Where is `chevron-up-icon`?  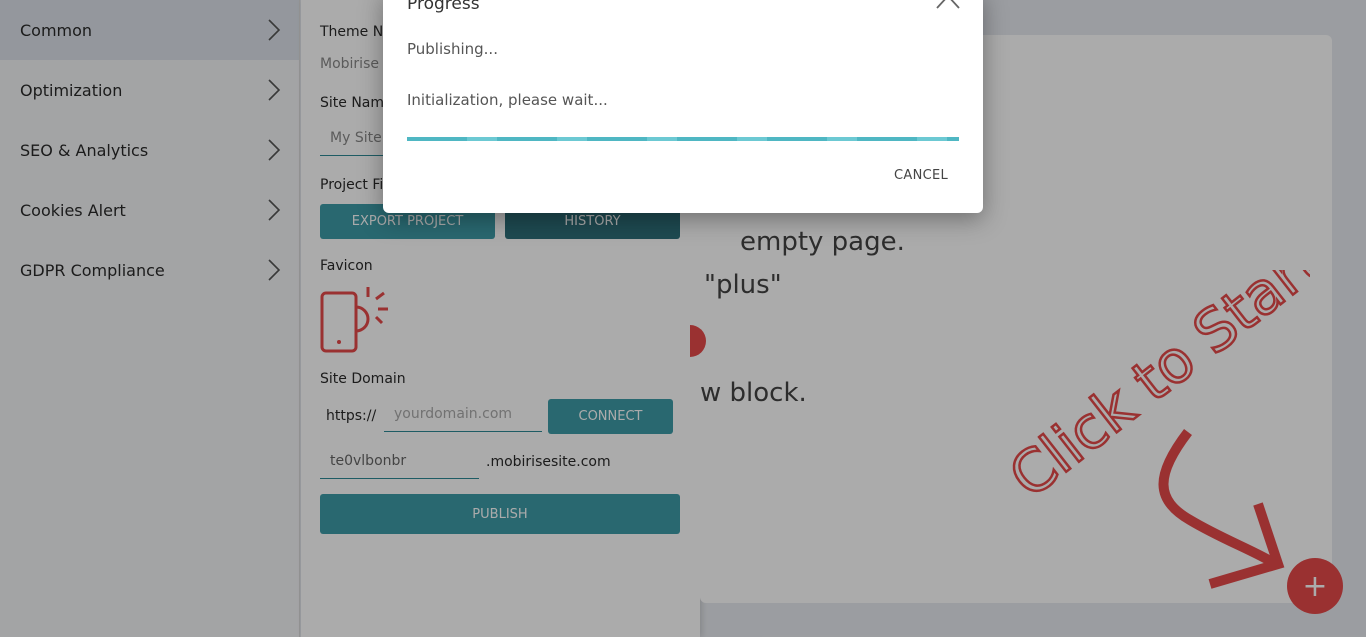
chevron-up-icon is located at coordinates (948, 5).